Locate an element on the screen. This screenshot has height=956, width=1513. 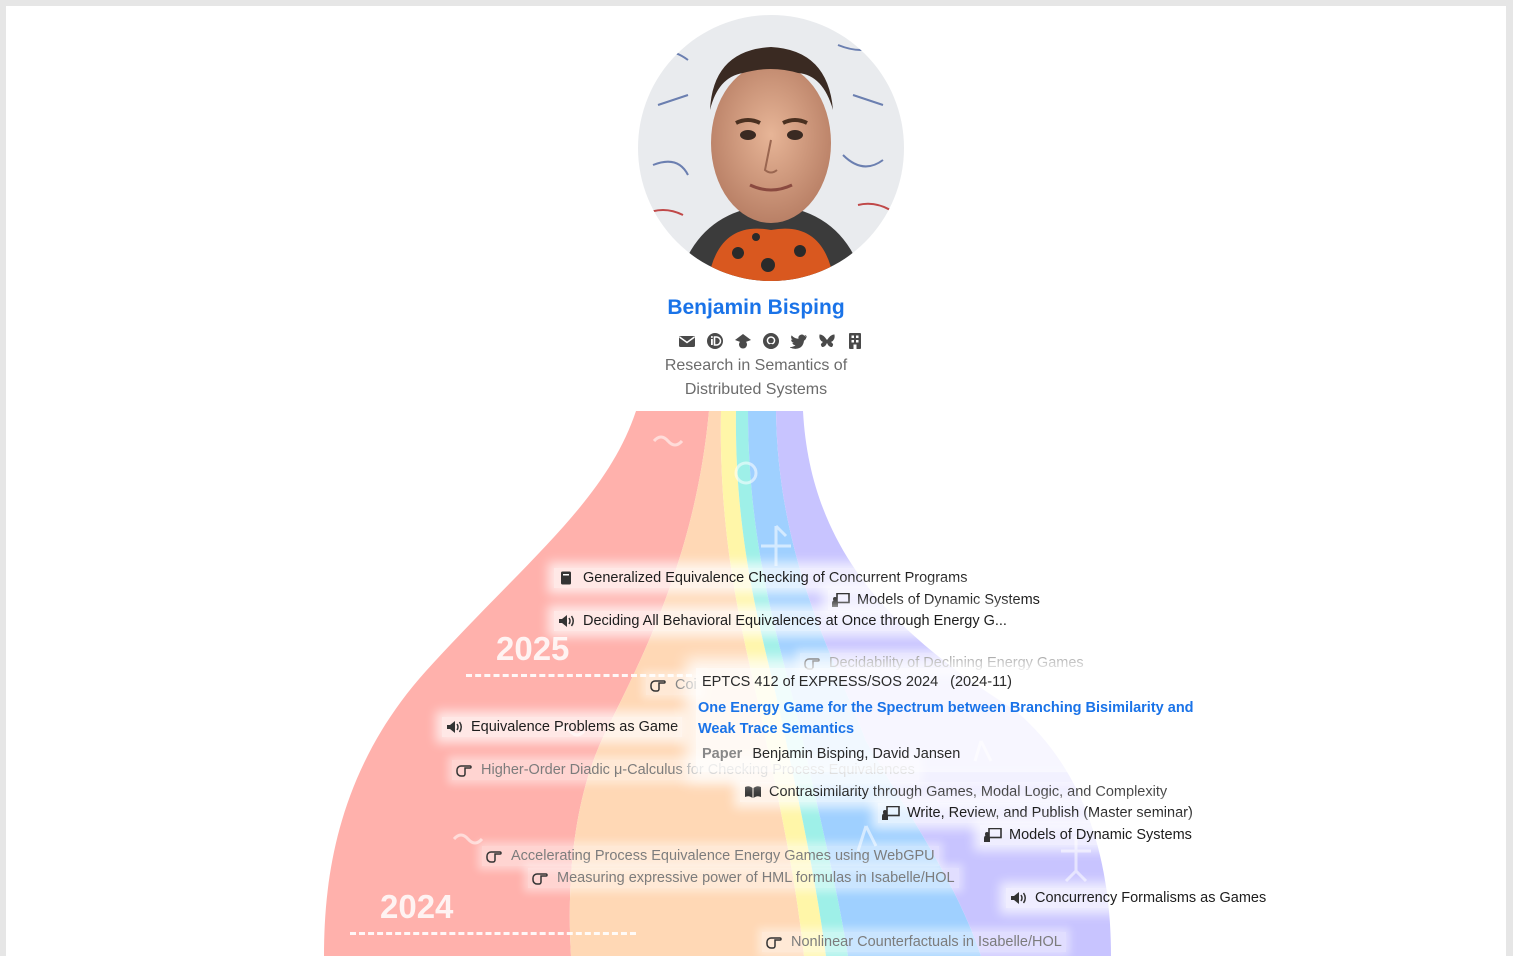
popup-venue: EPTCS 412 of EXPRESS/SOS 2024 is located at coordinates (820, 682).